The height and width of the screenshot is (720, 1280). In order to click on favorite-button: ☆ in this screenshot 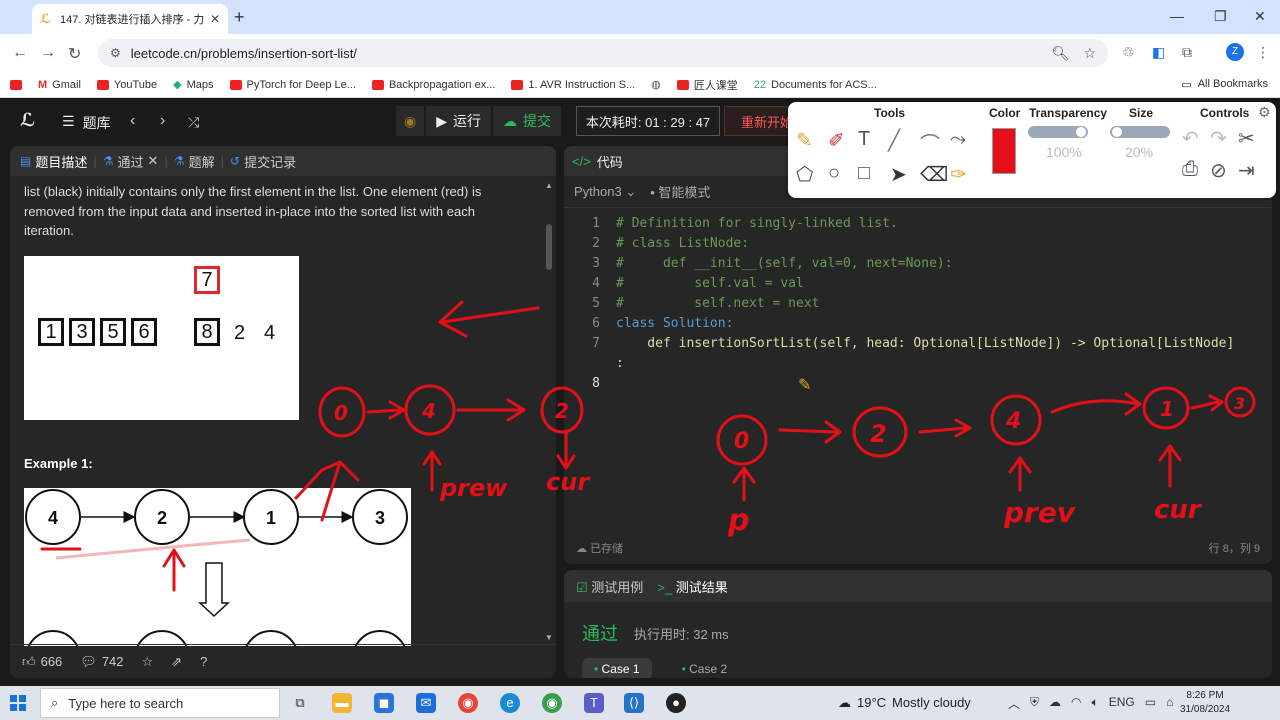, I will do `click(148, 662)`.